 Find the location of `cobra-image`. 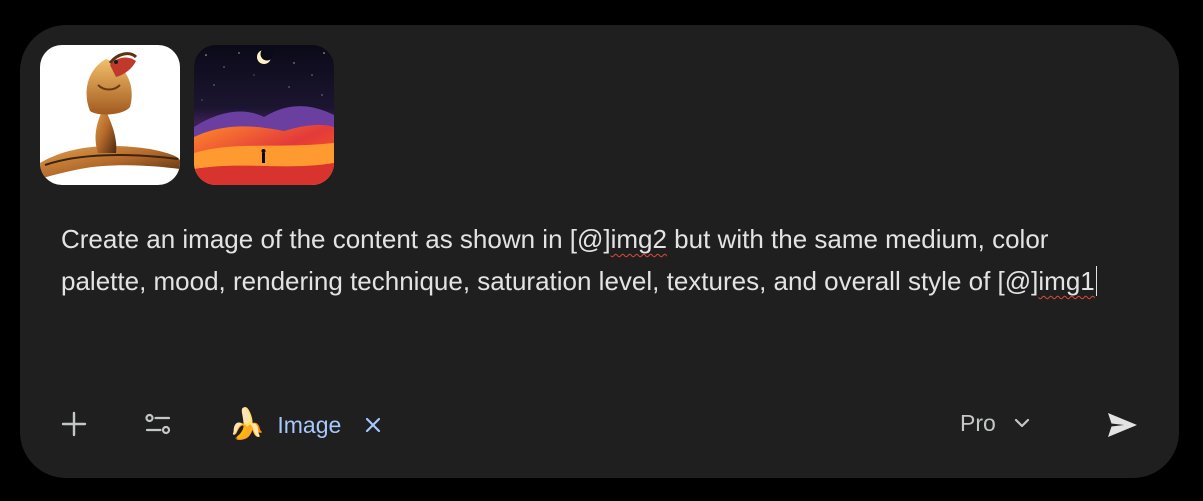

cobra-image is located at coordinates (110, 115).